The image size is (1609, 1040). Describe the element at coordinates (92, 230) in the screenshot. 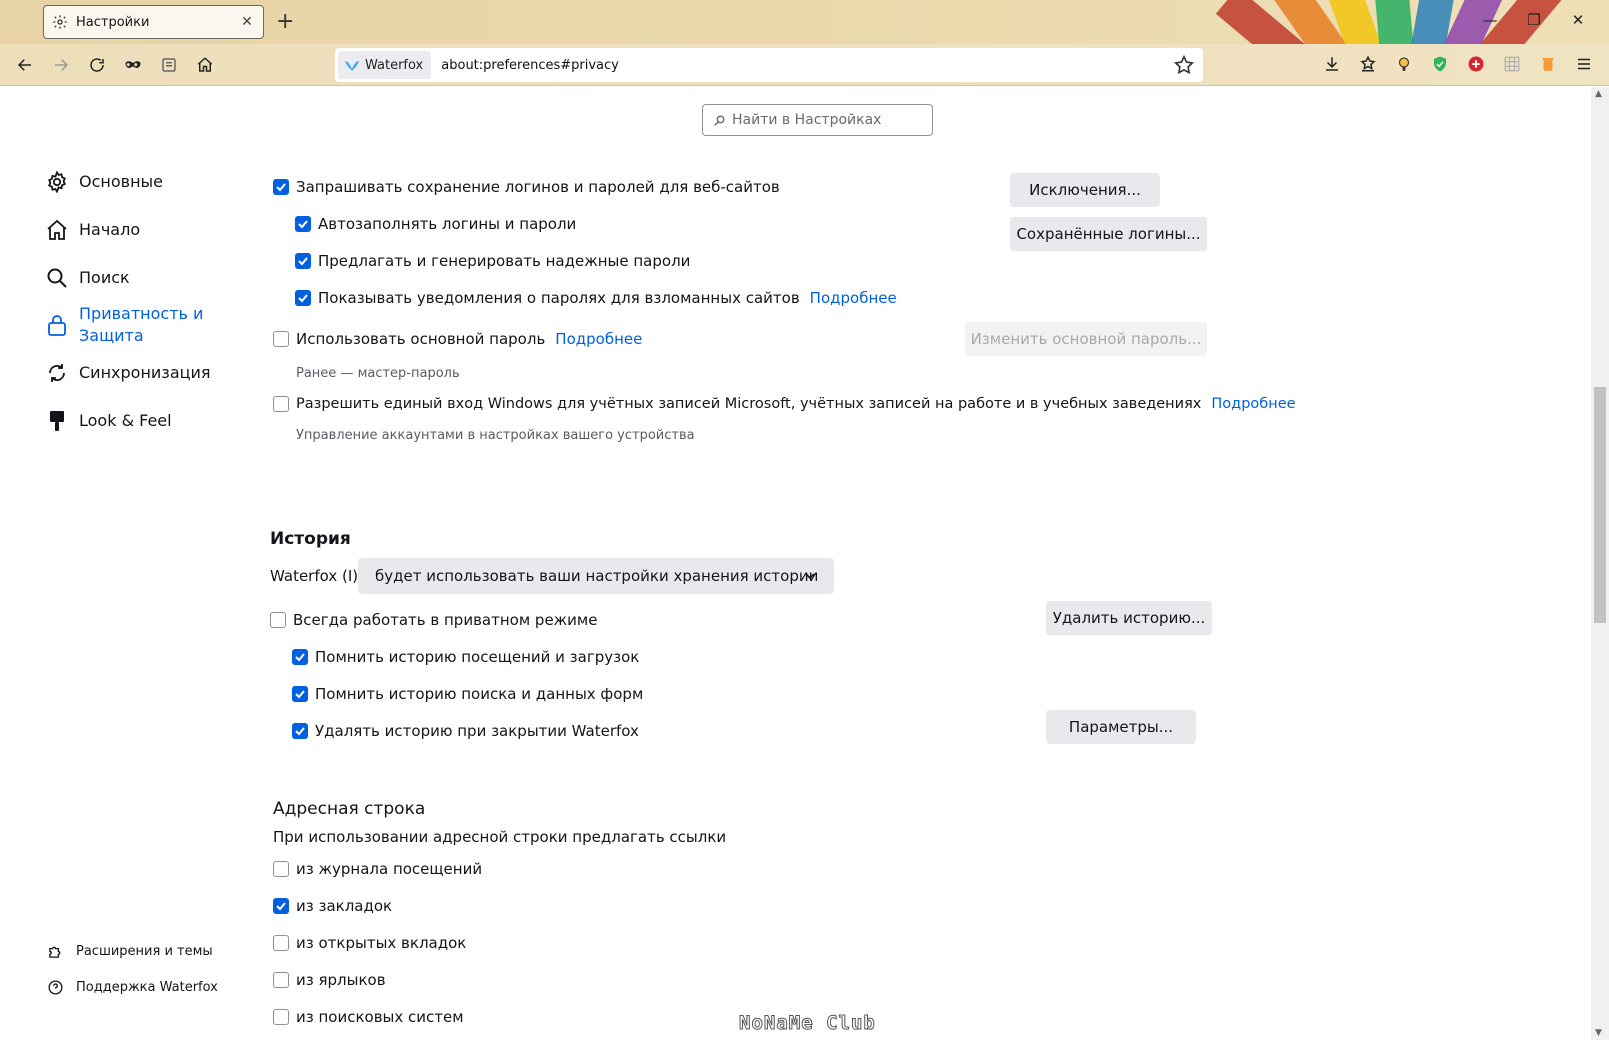

I see `sidebar-item-home: Начало` at that location.